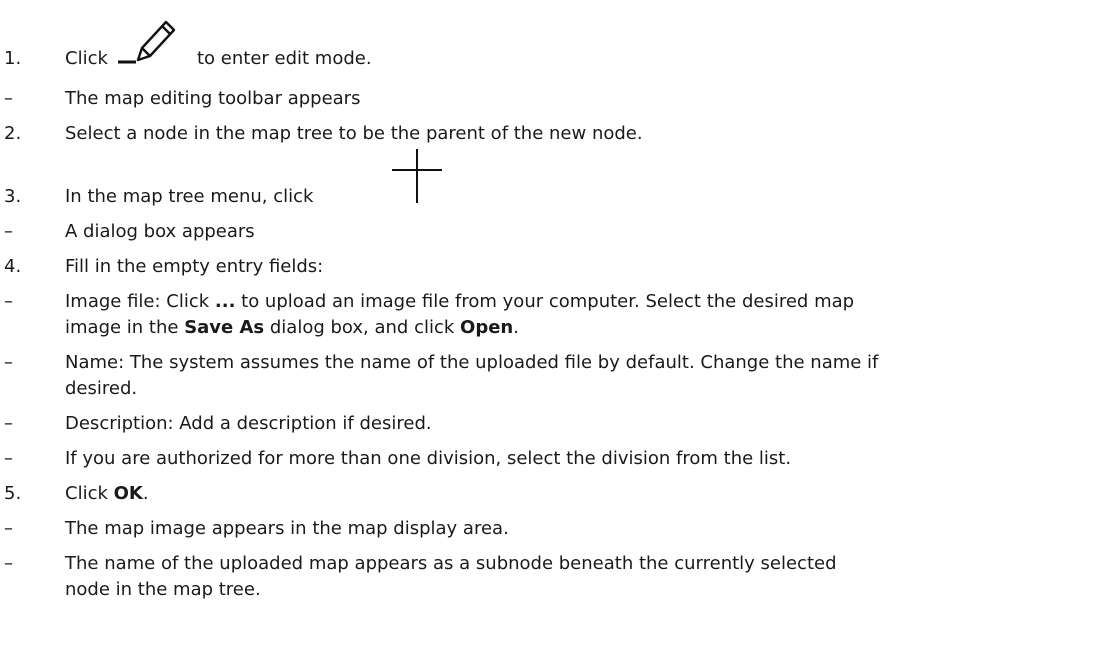  What do you see at coordinates (224, 327) in the screenshot?
I see `save-as-dialog-label: Save As` at bounding box center [224, 327].